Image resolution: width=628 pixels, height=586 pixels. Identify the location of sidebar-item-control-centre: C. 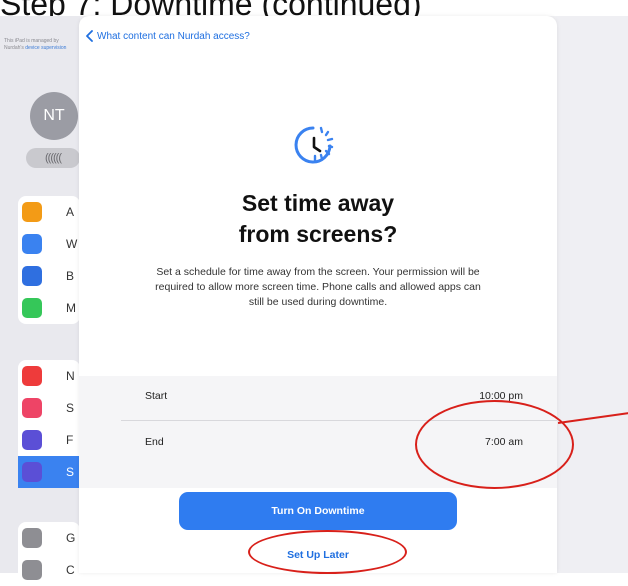
(49, 570).